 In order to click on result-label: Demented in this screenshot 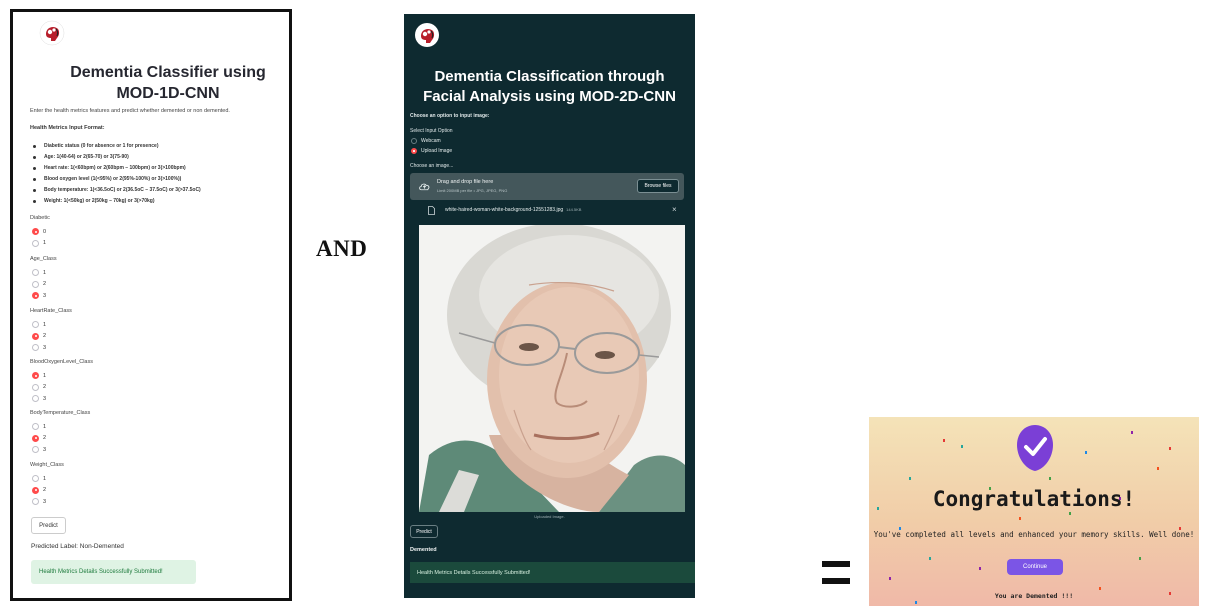, I will do `click(423, 550)`.